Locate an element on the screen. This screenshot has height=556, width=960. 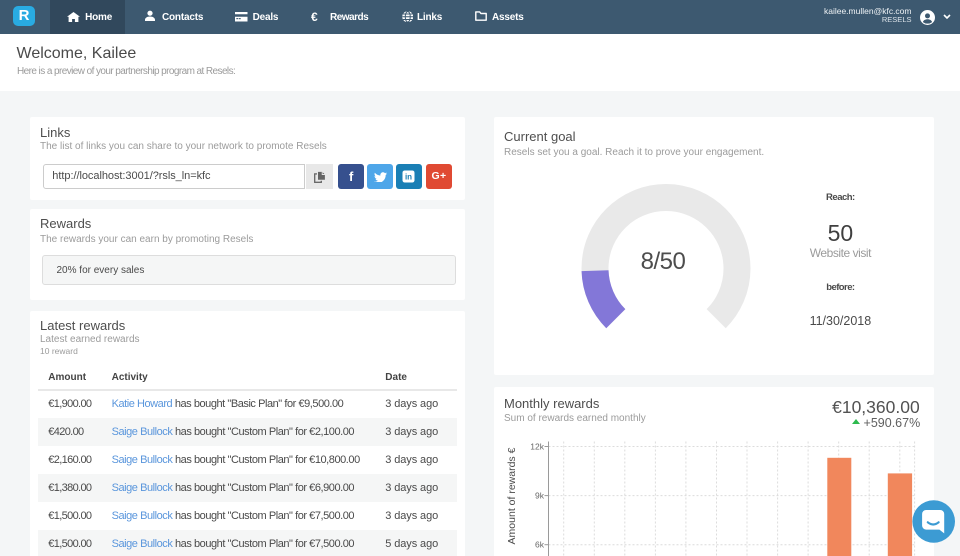
svg-text: 6k is located at coordinates (540, 545).